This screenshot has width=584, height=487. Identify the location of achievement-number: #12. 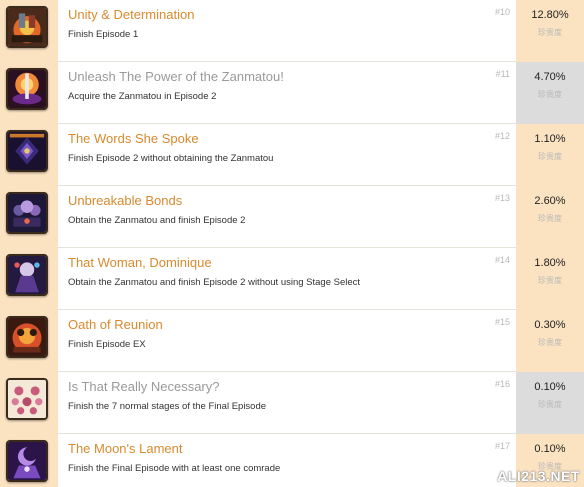
(502, 136).